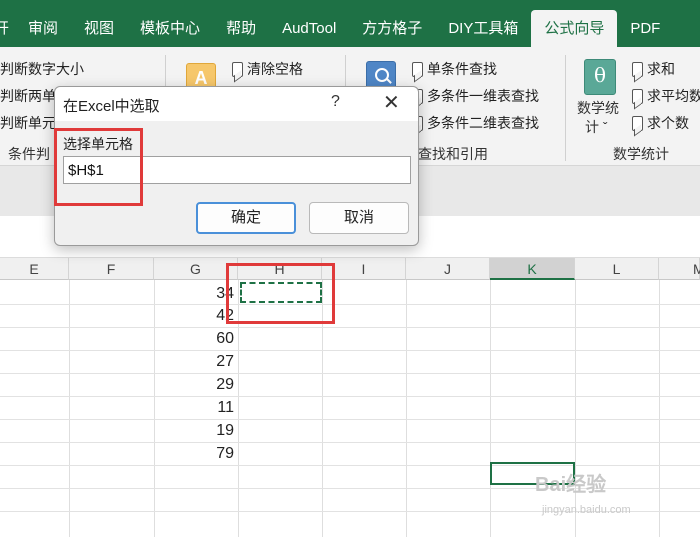 The height and width of the screenshot is (537, 700). What do you see at coordinates (99, 28) in the screenshot?
I see `tab-view: 视图` at bounding box center [99, 28].